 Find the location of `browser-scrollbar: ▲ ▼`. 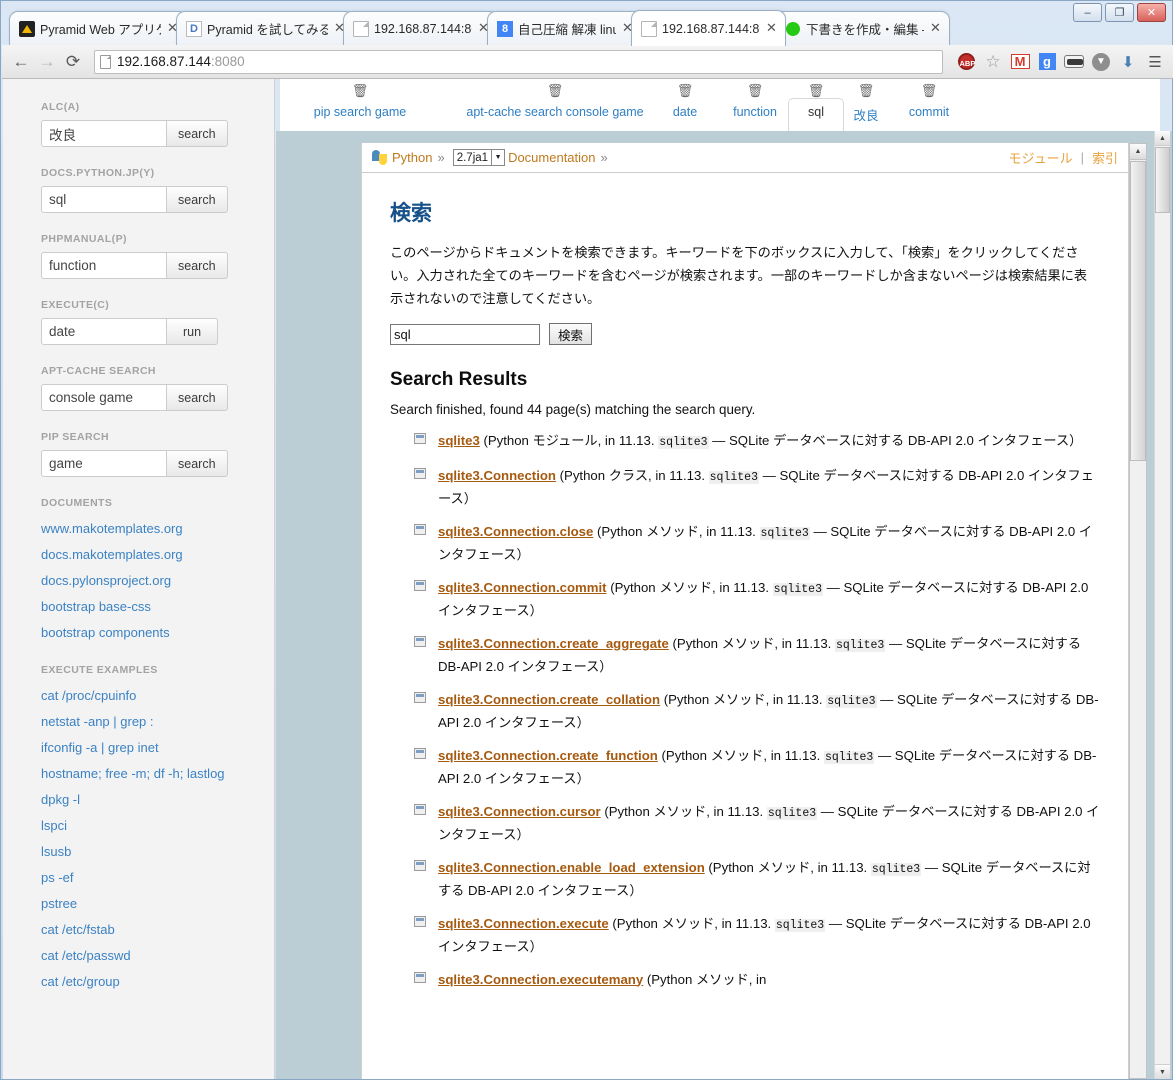

browser-scrollbar: ▲ ▼ is located at coordinates (1162, 605).